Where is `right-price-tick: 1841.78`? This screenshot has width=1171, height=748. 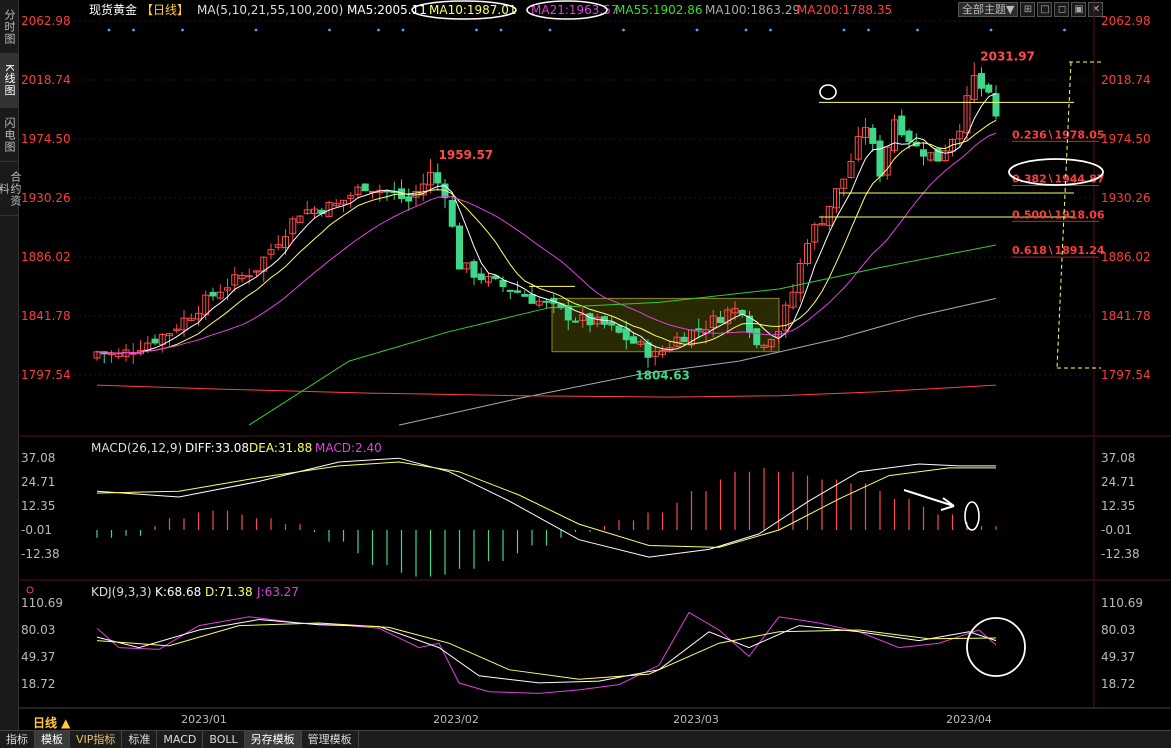 right-price-tick: 1841.78 is located at coordinates (1126, 316).